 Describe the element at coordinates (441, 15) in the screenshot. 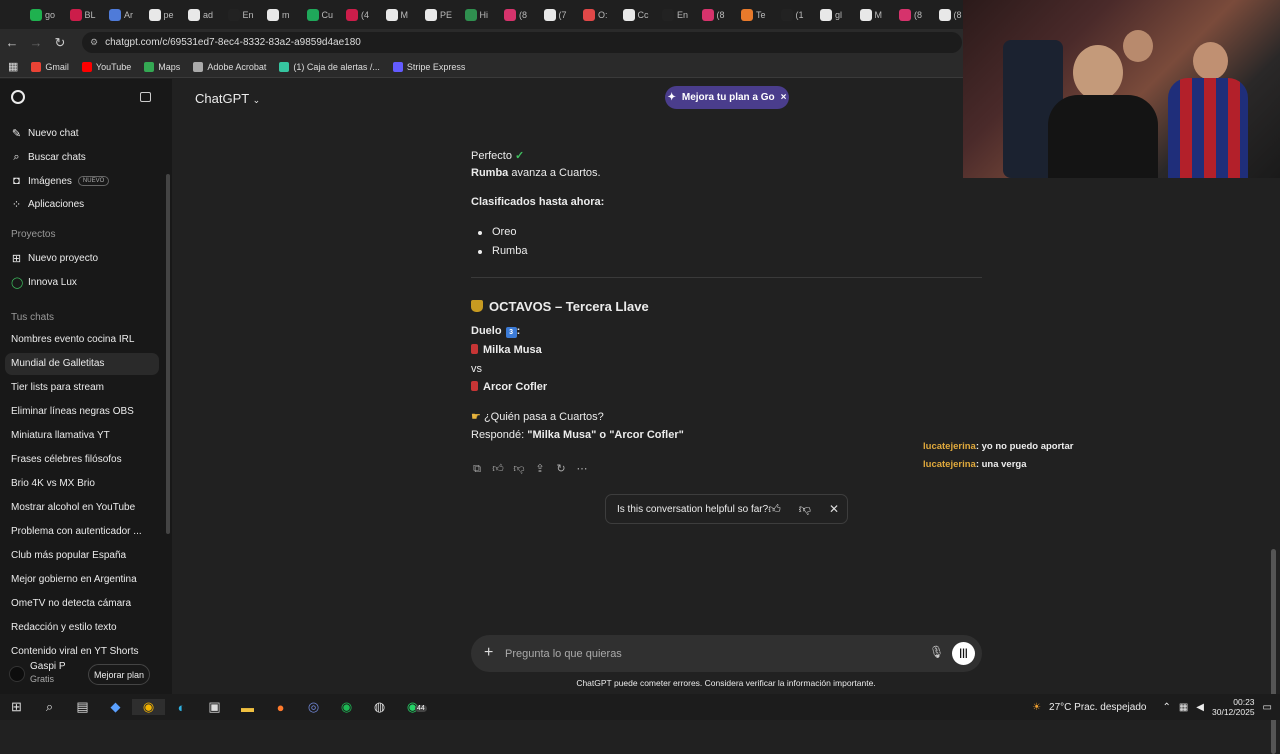

I see `browser-tab: PE` at that location.